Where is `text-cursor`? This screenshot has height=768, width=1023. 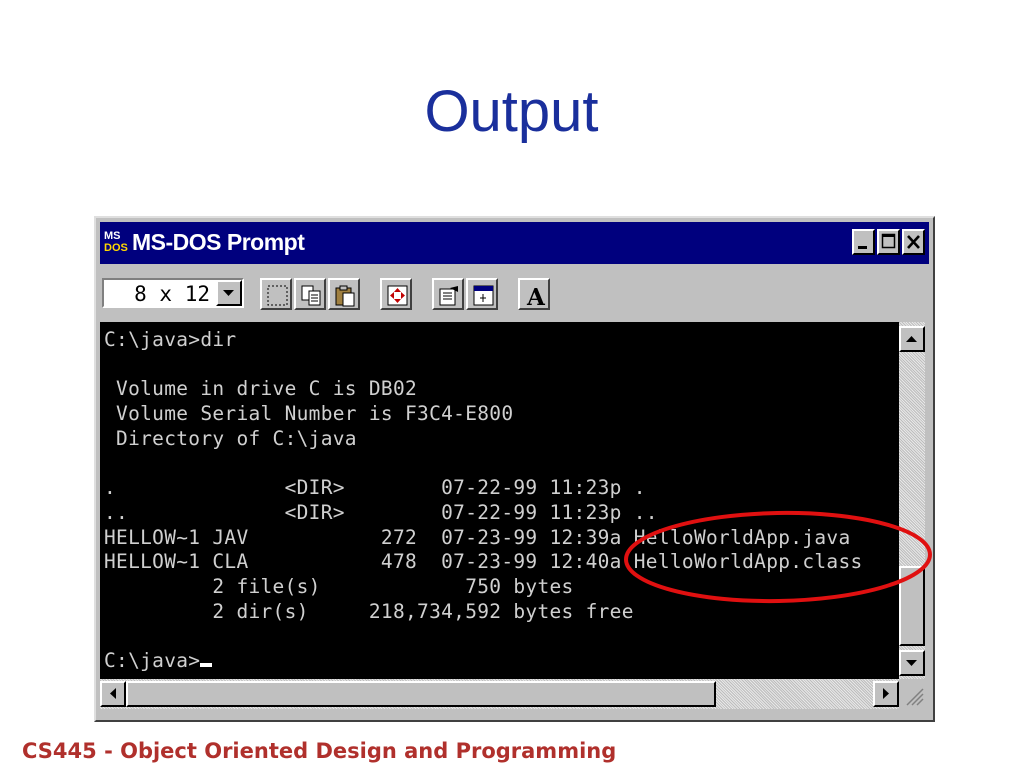
text-cursor is located at coordinates (206, 665).